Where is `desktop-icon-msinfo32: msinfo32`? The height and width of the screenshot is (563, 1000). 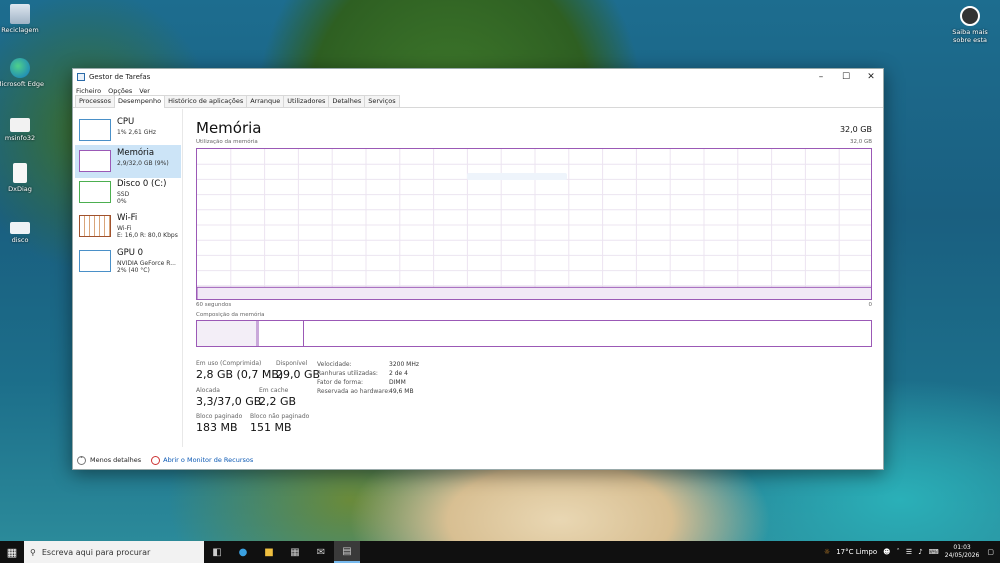 desktop-icon-msinfo32: msinfo32 is located at coordinates (22, 130).